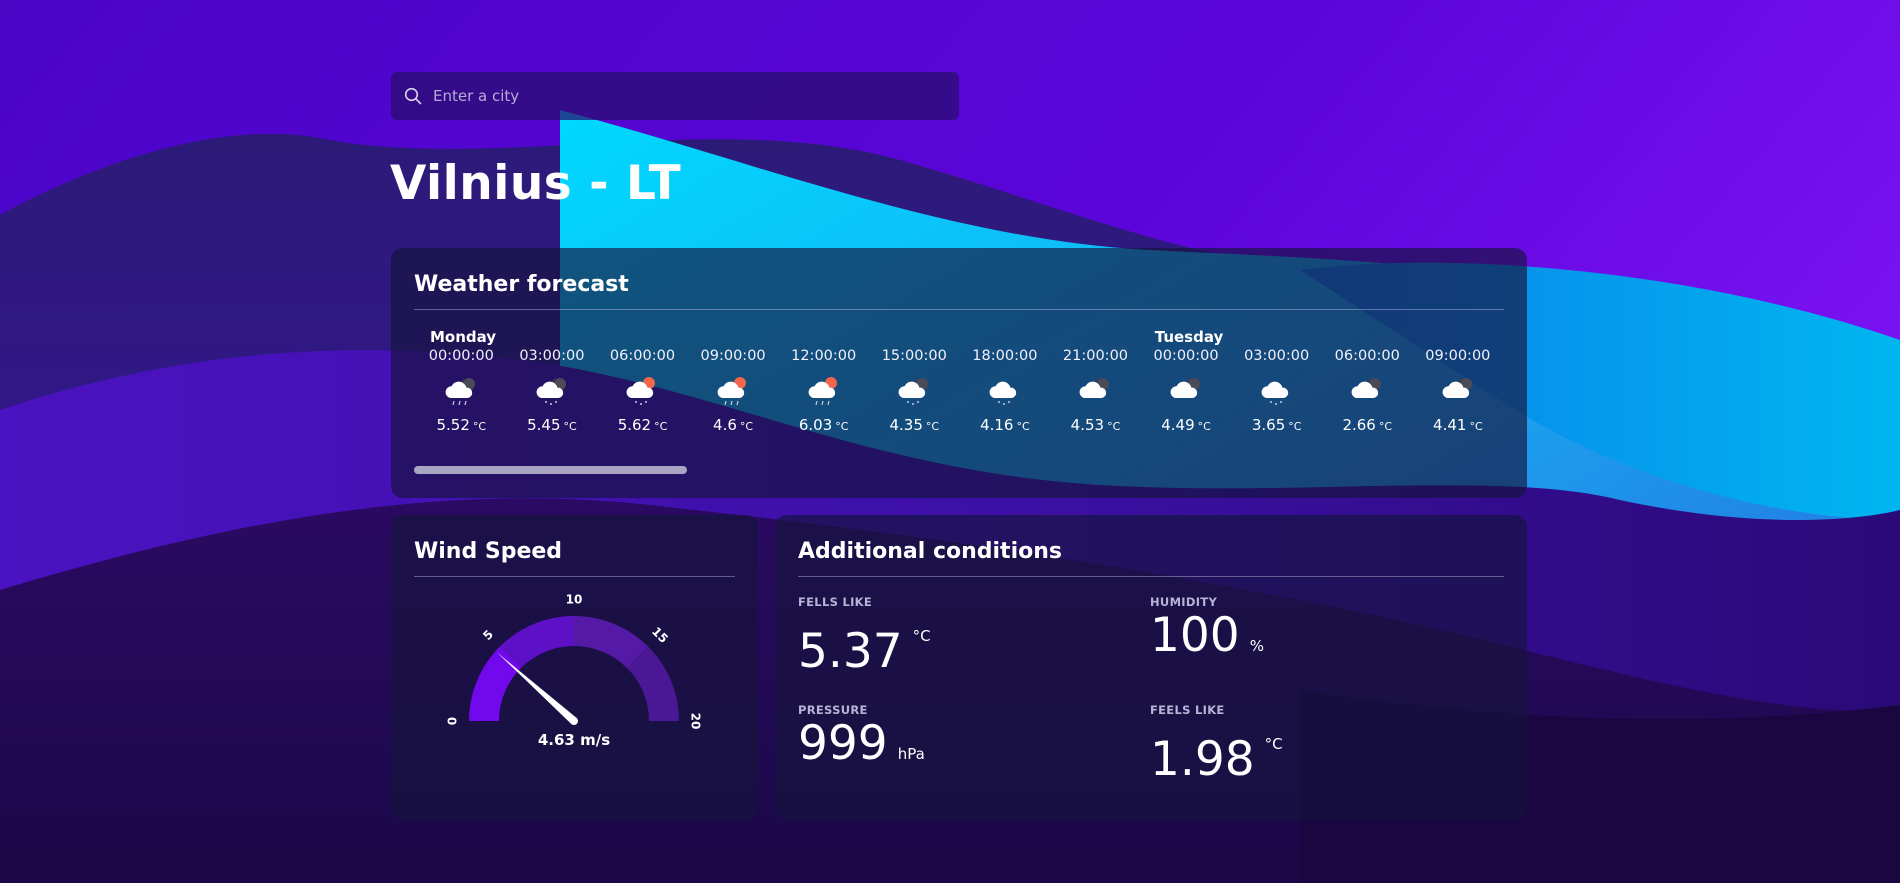 Image resolution: width=1900 pixels, height=883 pixels. I want to click on forecast-day-label: Tuesday, so click(1189, 337).